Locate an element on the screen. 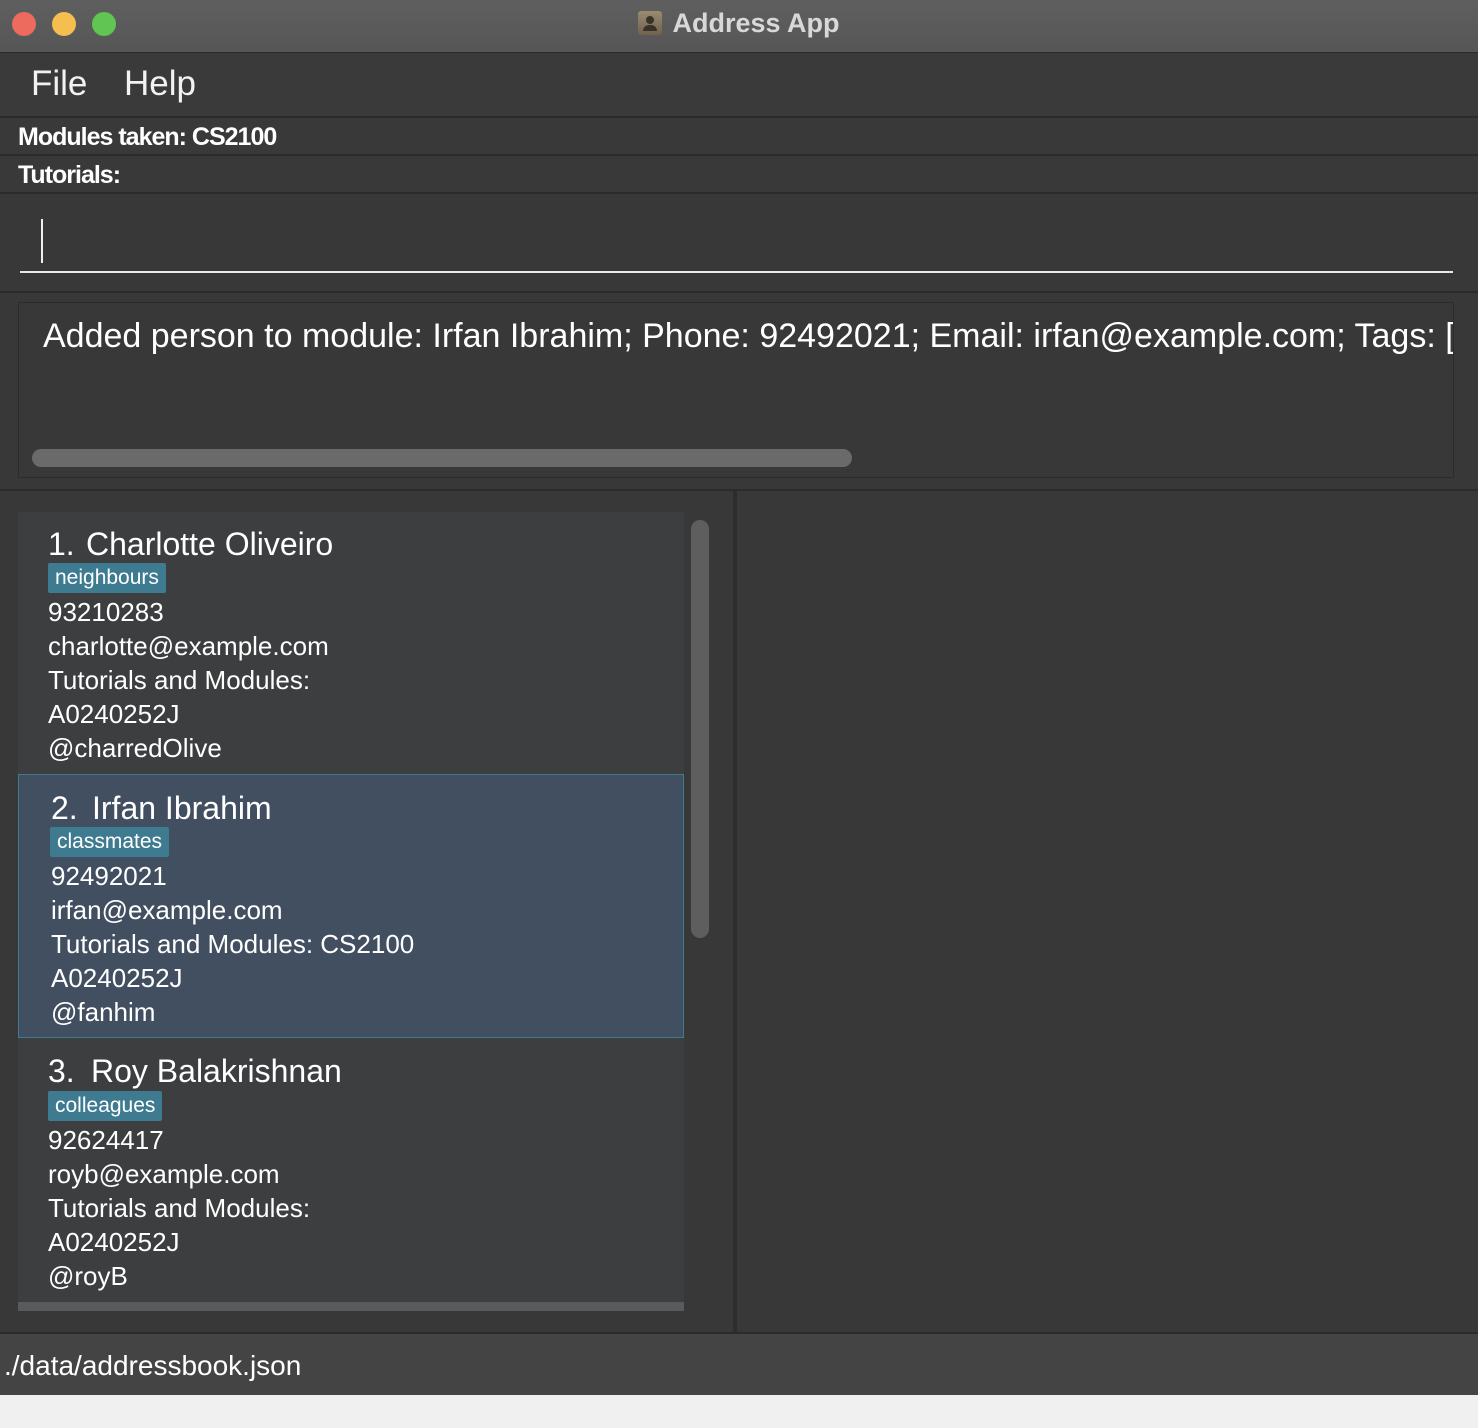  person-tag: colleagues is located at coordinates (105, 1106).